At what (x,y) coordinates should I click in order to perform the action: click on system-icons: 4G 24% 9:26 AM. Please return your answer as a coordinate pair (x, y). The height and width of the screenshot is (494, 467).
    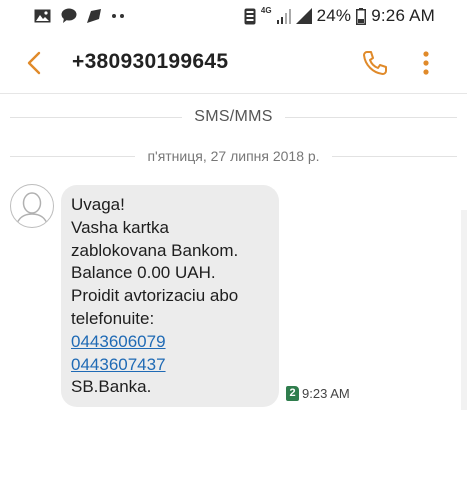
    Looking at the image, I should click on (339, 16).